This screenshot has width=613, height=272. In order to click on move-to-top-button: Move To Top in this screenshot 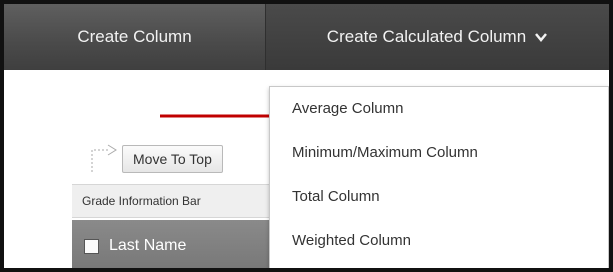, I will do `click(172, 159)`.